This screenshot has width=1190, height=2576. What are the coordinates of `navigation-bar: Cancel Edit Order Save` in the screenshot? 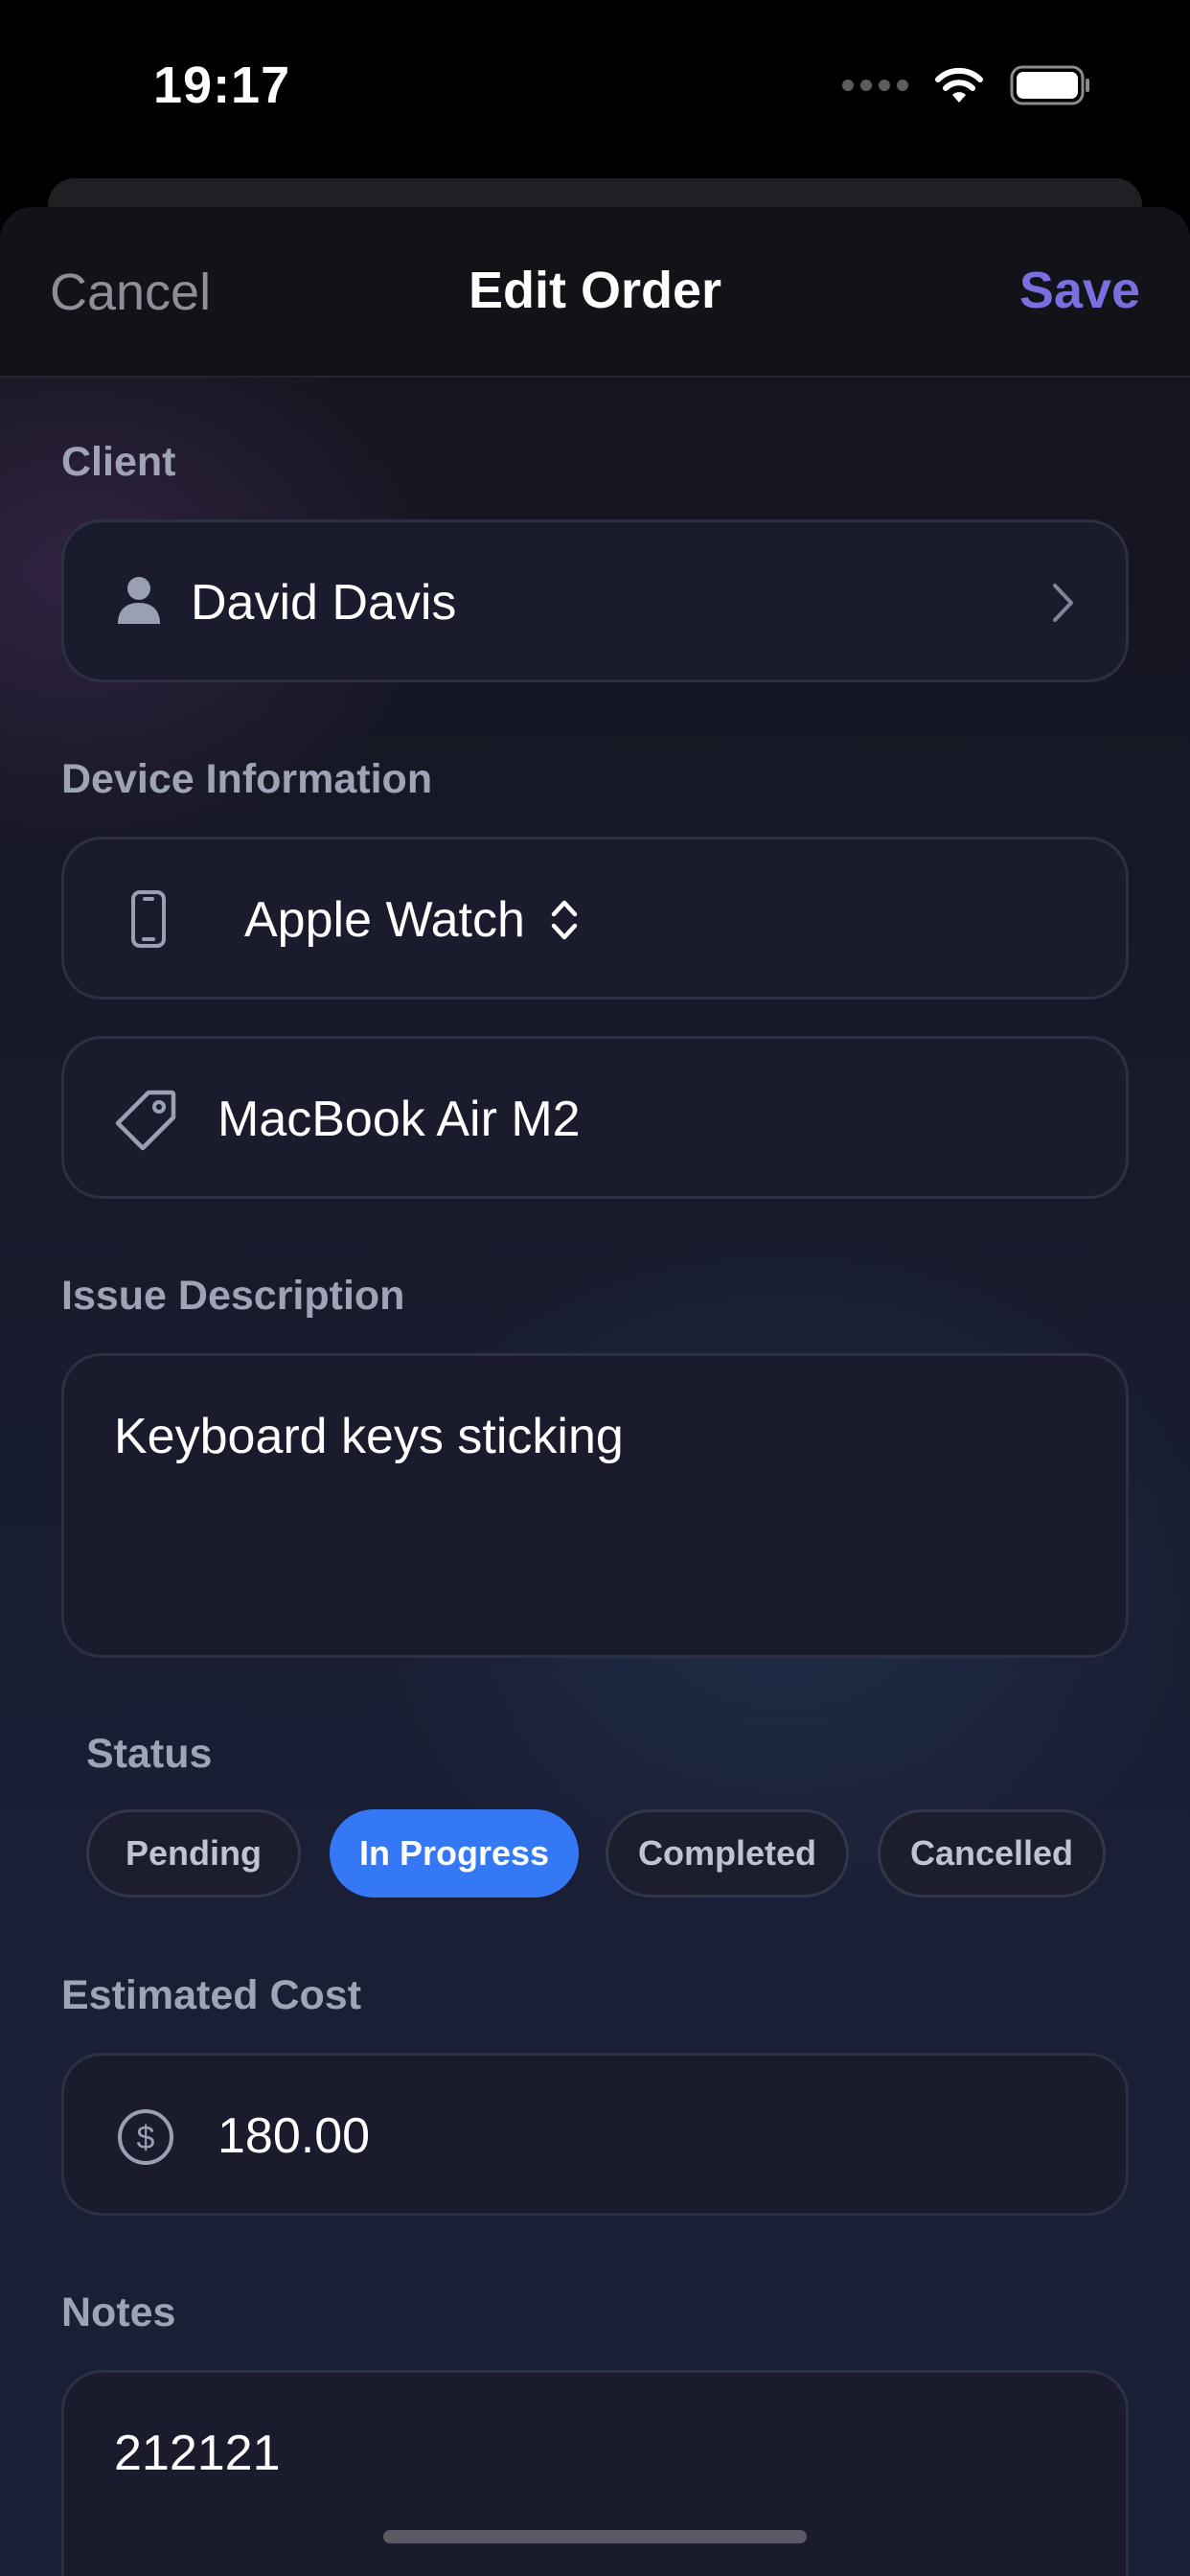 It's located at (595, 292).